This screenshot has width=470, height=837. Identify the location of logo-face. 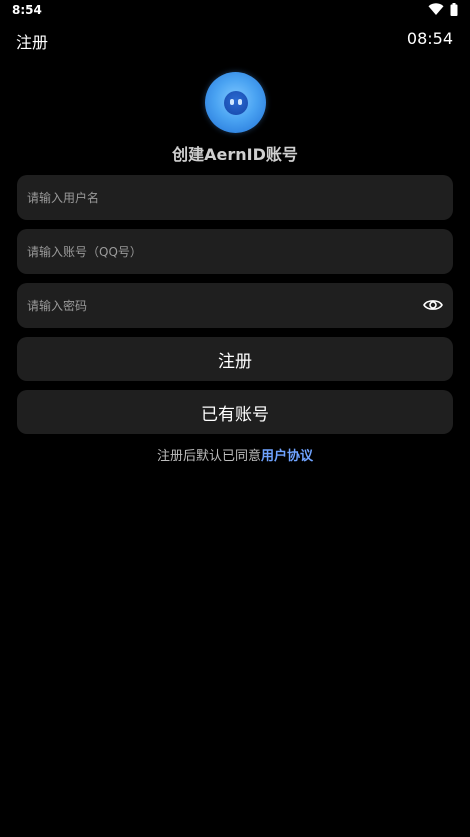
(235, 102).